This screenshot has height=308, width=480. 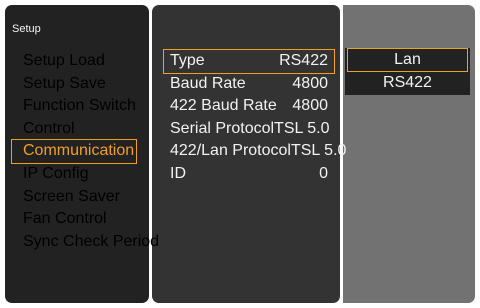 I want to click on setting-label: Serial Protocol, so click(x=222, y=128).